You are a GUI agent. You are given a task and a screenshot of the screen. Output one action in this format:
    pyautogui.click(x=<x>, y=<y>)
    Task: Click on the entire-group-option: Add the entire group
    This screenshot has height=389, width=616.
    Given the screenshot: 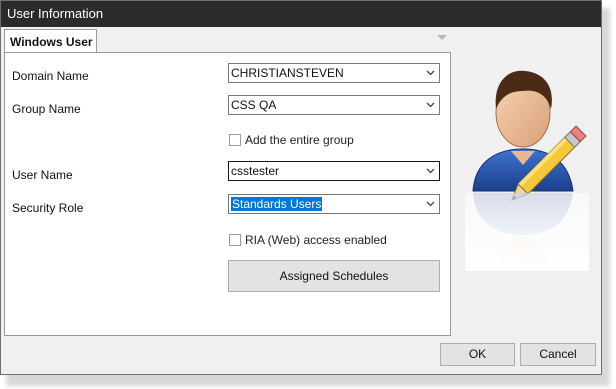 What is the action you would take?
    pyautogui.click(x=291, y=140)
    